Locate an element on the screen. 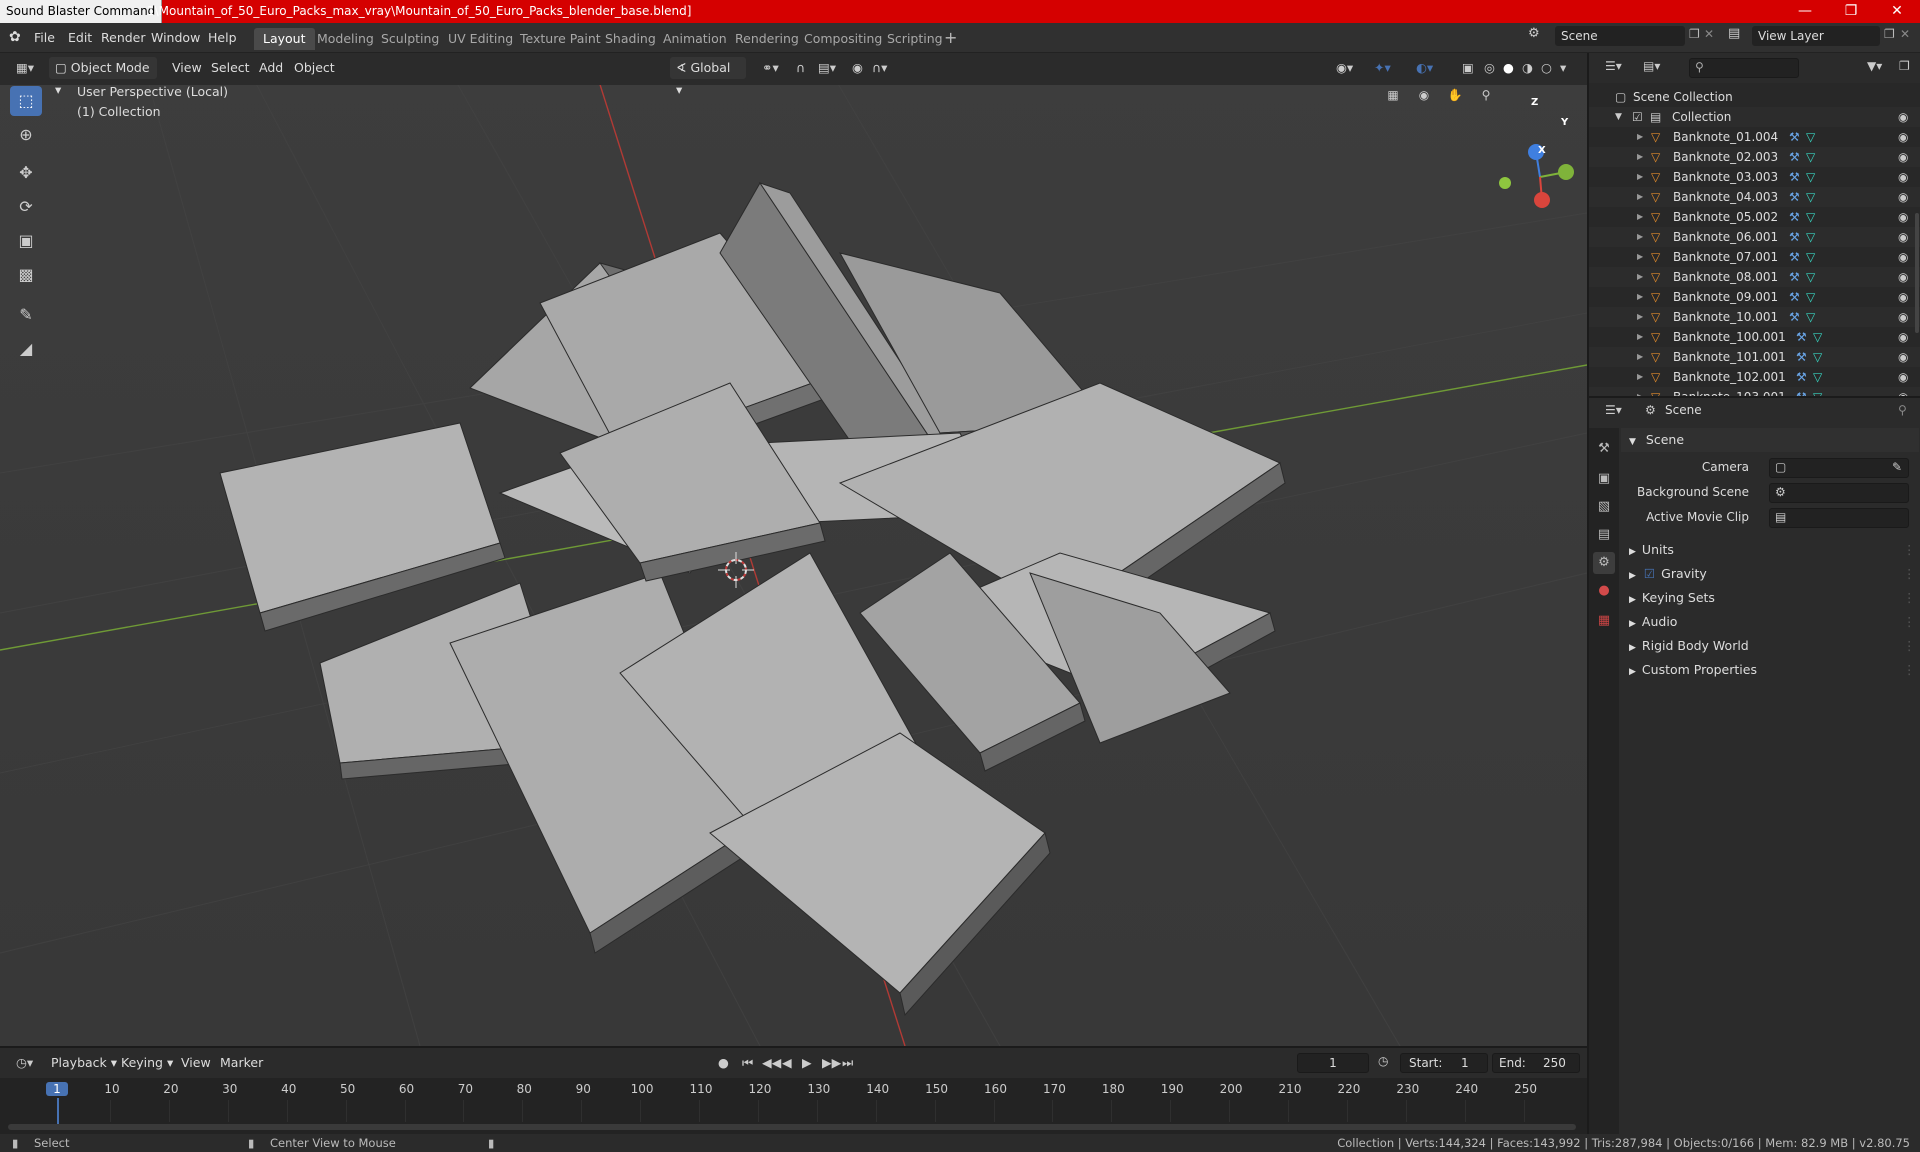 This screenshot has width=1920, height=1152. shading-options-icon: ▾ is located at coordinates (1563, 68).